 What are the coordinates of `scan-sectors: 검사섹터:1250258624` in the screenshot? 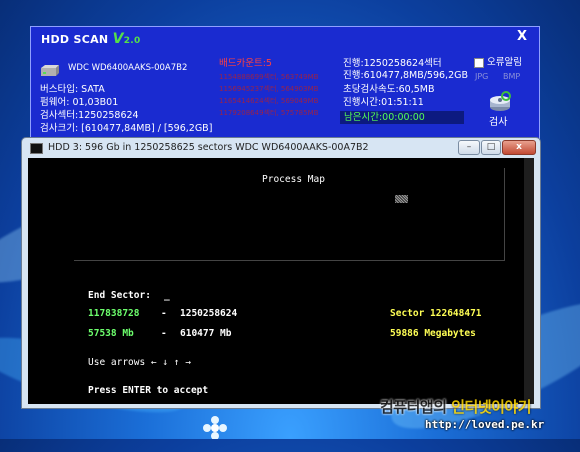 It's located at (89, 115).